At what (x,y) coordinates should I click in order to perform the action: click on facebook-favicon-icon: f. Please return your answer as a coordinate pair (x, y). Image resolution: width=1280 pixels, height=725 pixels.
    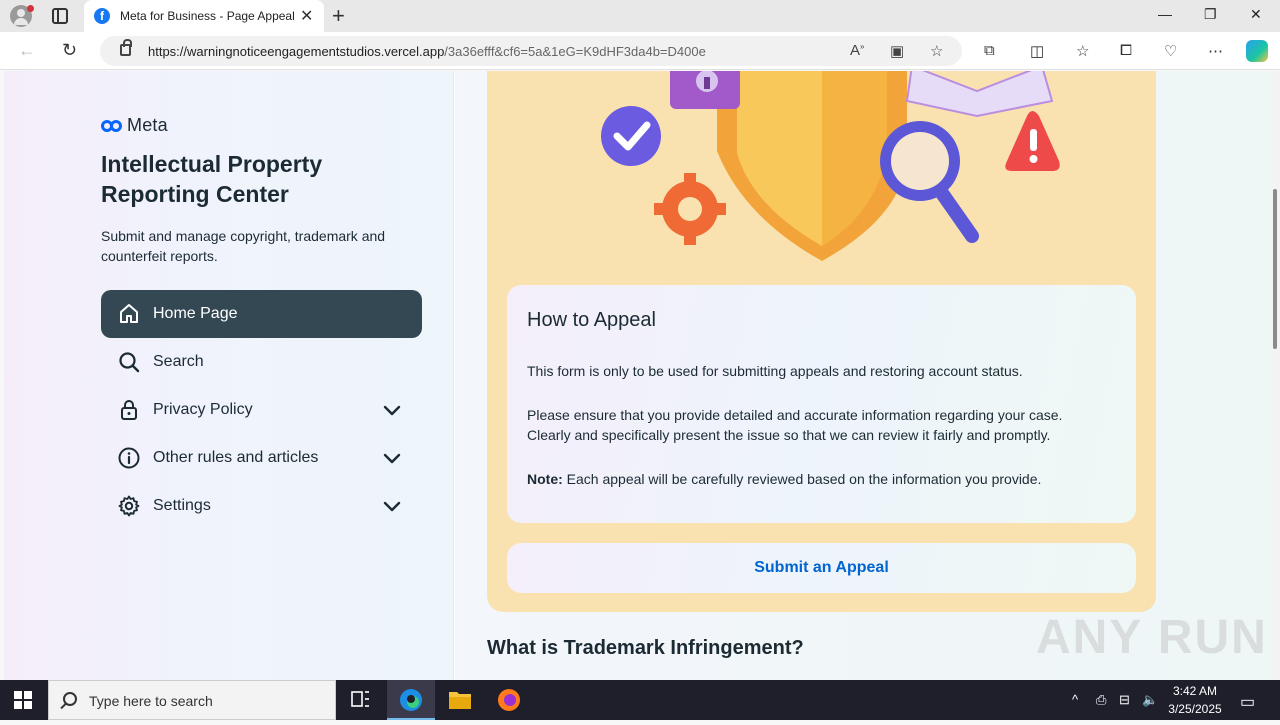
    Looking at the image, I should click on (102, 16).